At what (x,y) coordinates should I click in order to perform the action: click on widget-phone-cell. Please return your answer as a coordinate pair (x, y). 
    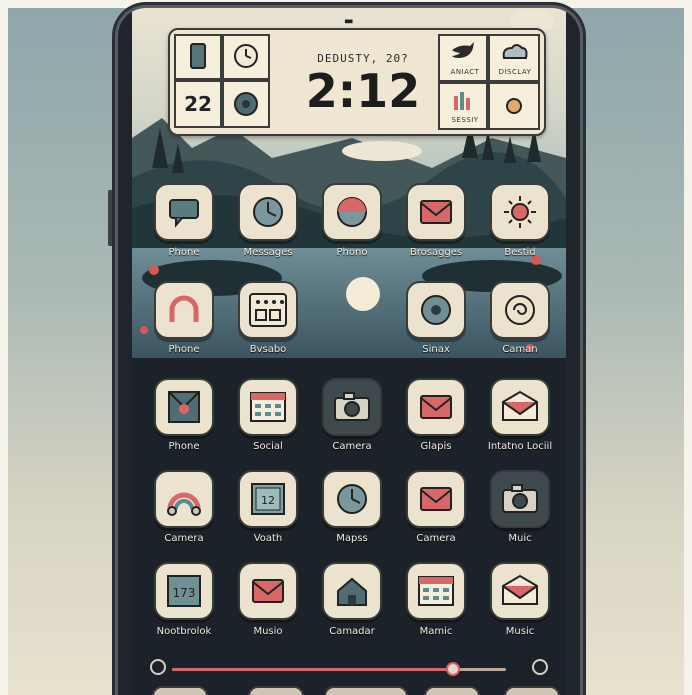
    Looking at the image, I should click on (198, 57).